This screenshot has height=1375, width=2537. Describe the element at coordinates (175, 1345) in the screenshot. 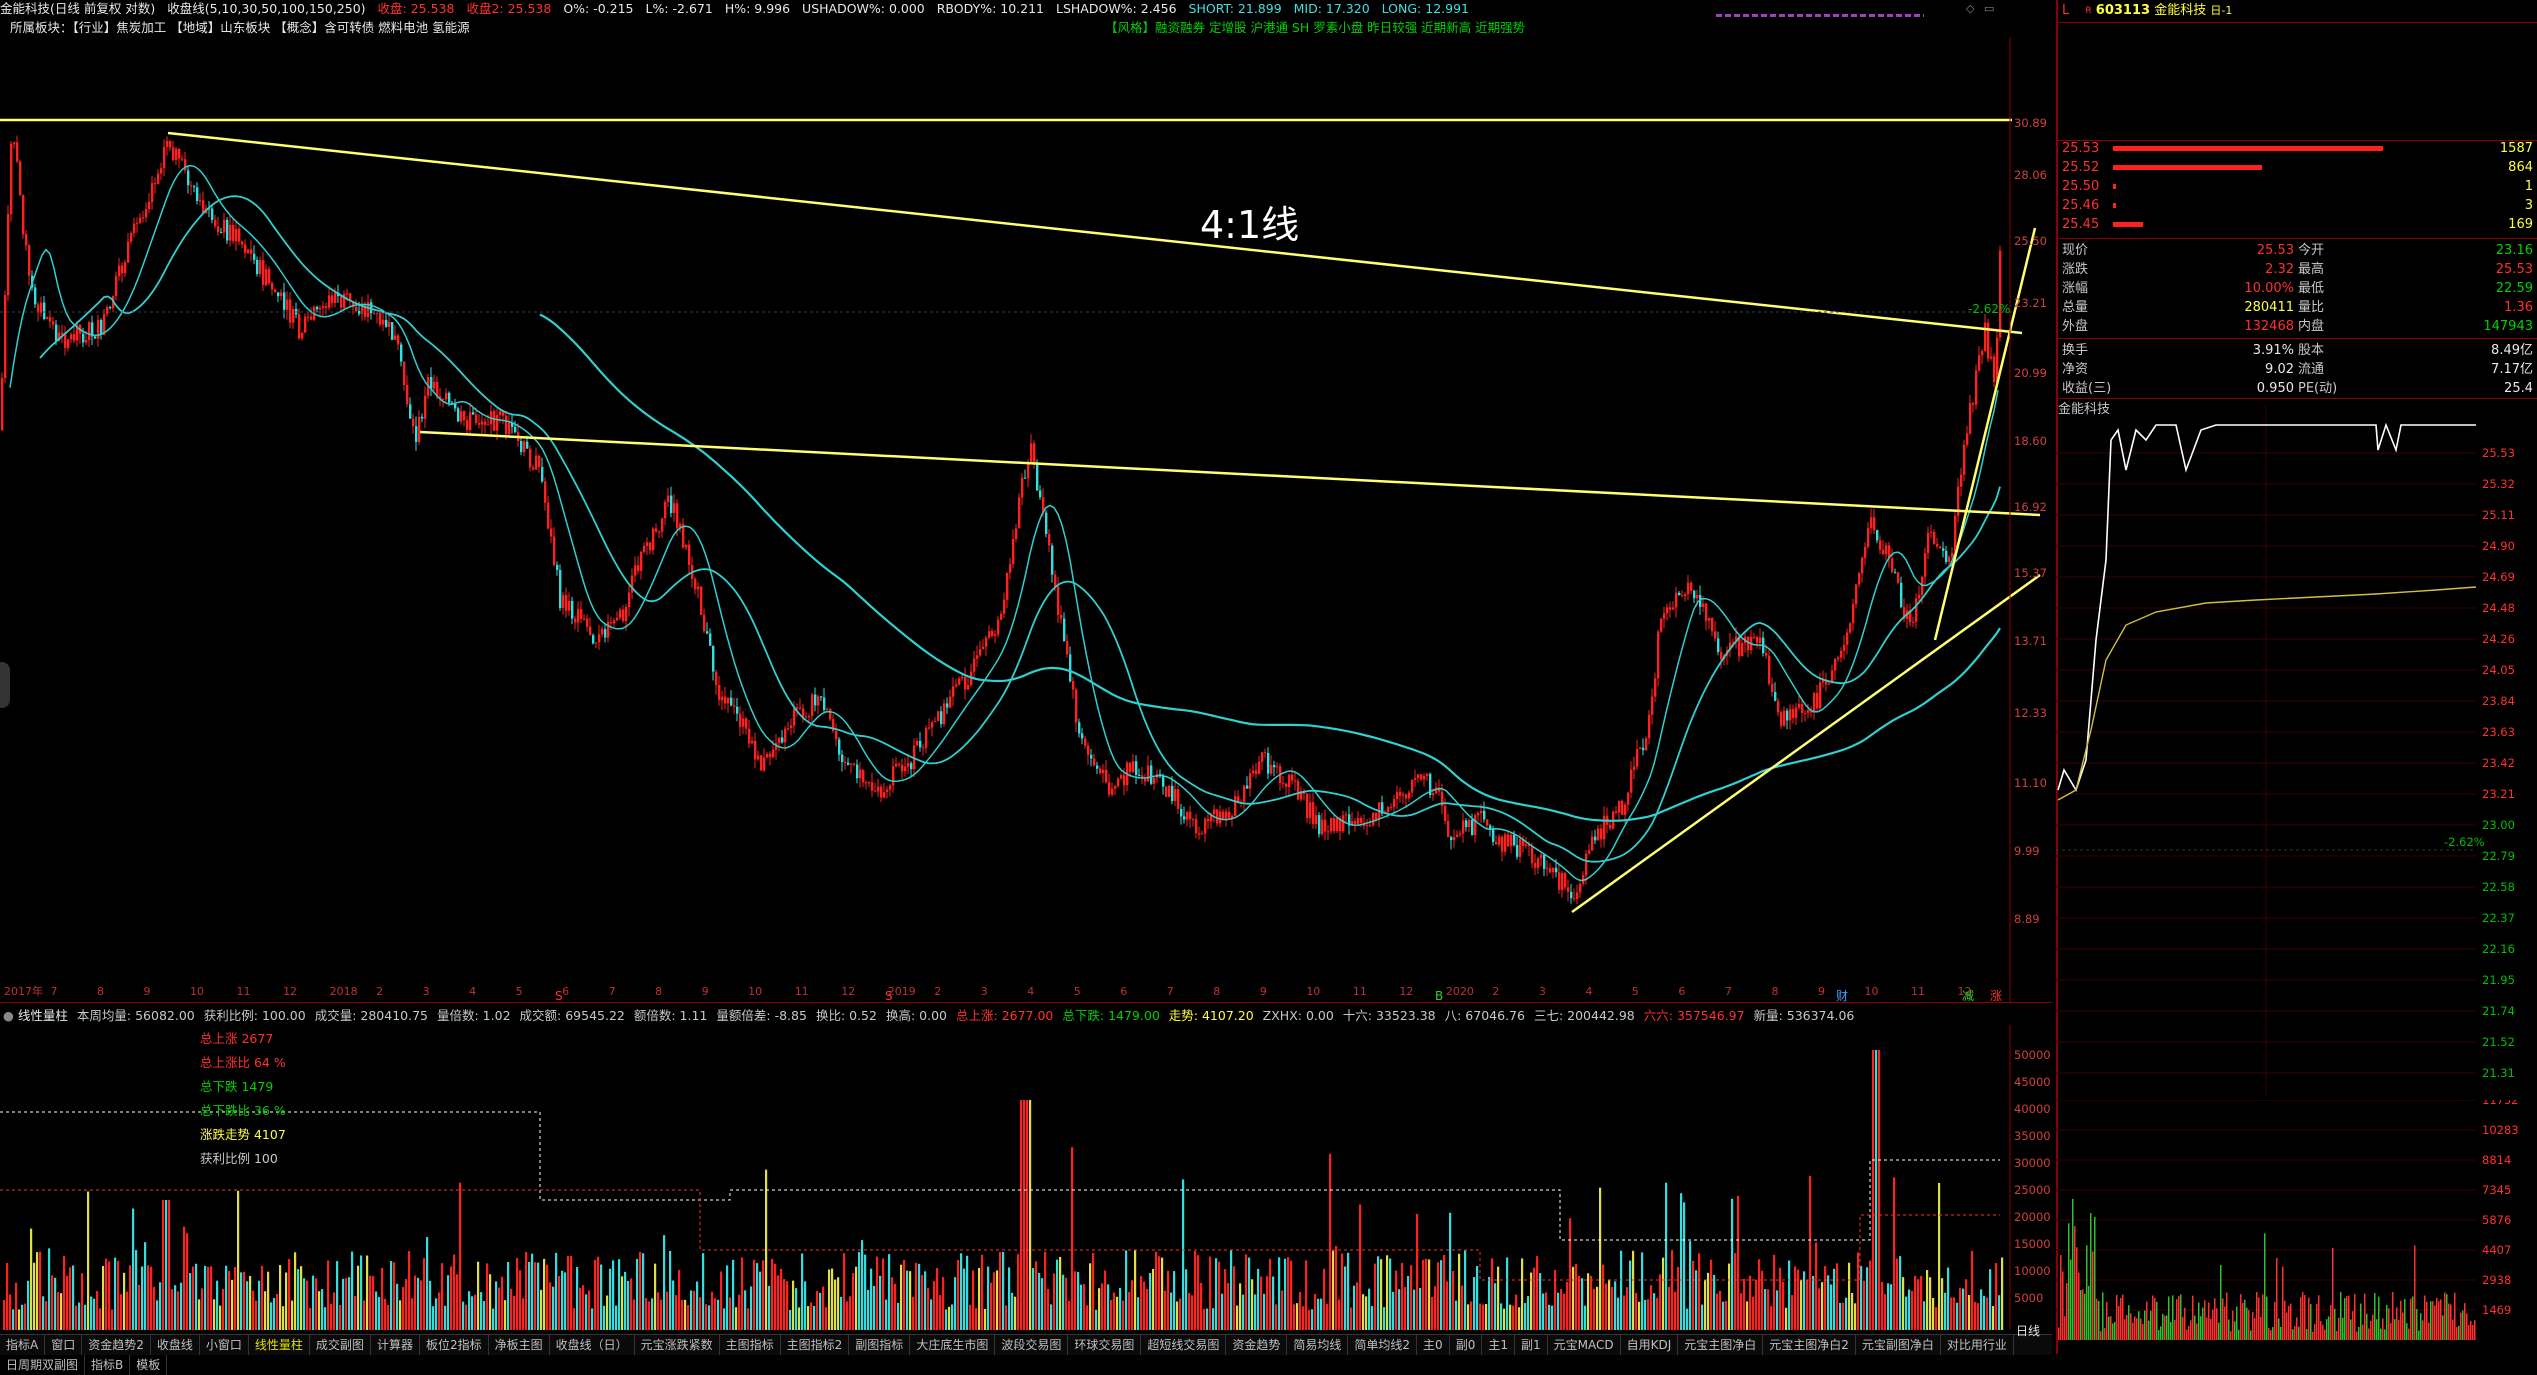

I see `indicator-tab: 收盘线` at that location.